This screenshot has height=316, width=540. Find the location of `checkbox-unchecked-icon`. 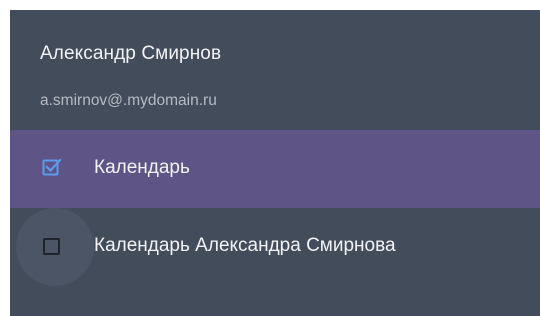

checkbox-unchecked-icon is located at coordinates (51, 246).